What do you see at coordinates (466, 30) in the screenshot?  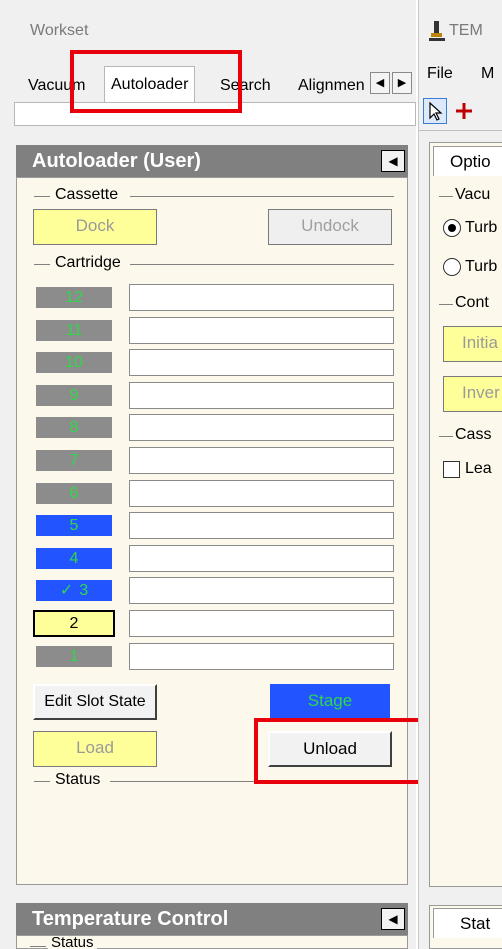 I see `tem-app-title: TEM` at bounding box center [466, 30].